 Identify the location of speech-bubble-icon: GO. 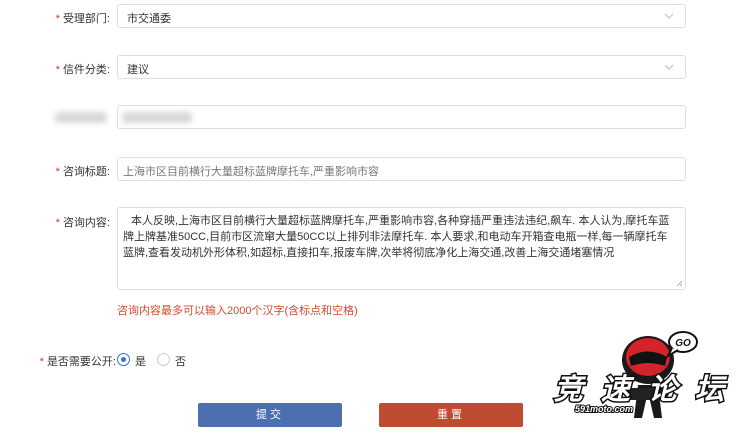
(681, 345).